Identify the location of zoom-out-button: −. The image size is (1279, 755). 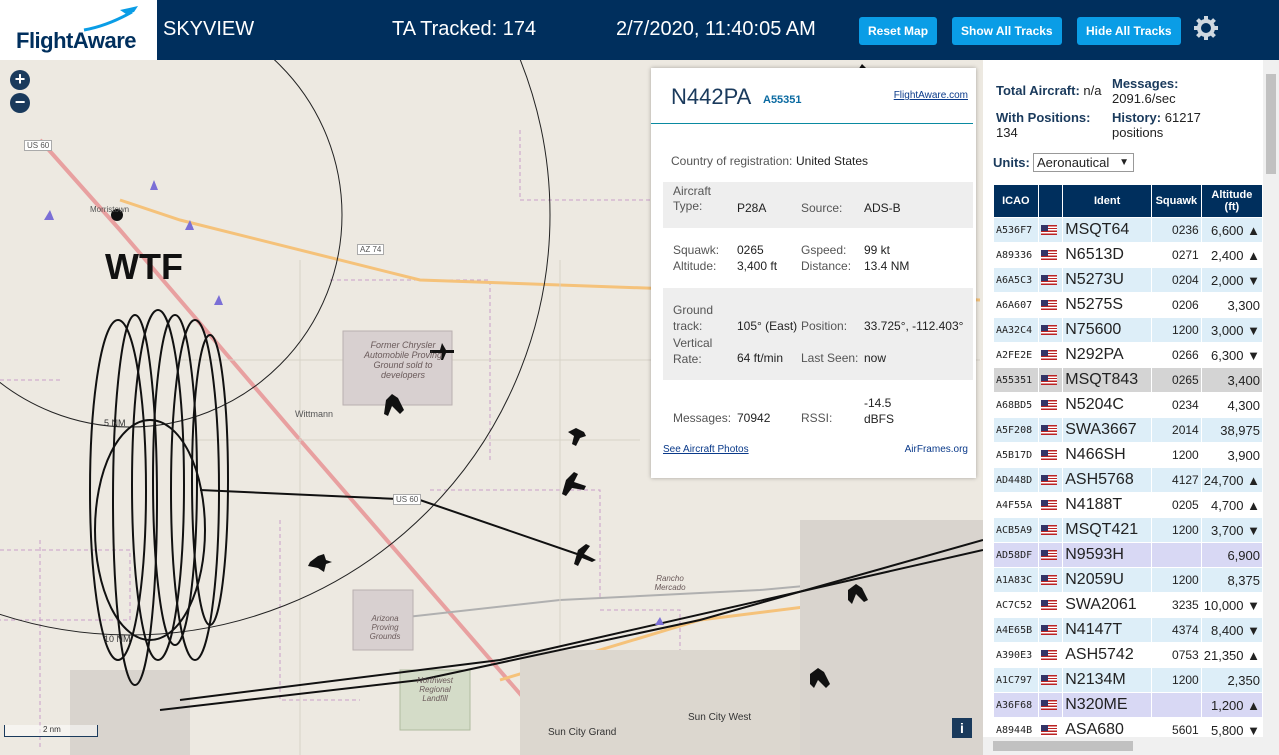
(20, 103).